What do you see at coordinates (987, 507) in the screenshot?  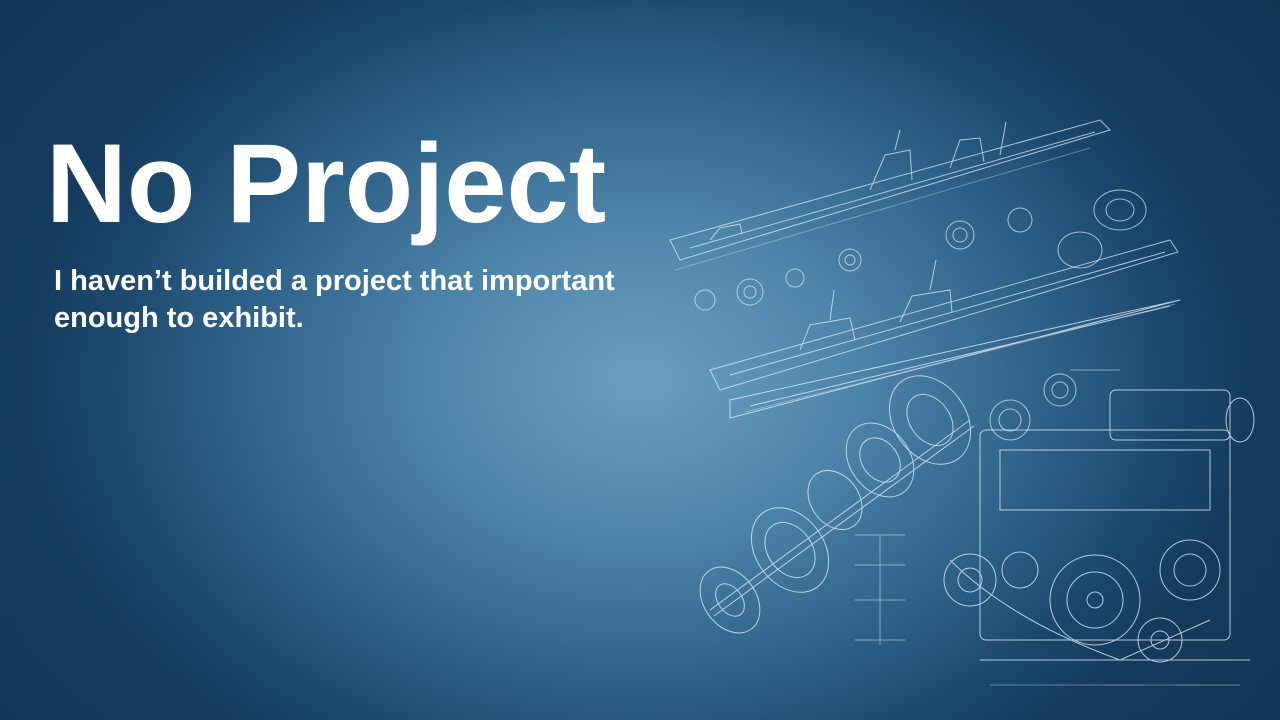 I see `dimension-lines-drawing` at bounding box center [987, 507].